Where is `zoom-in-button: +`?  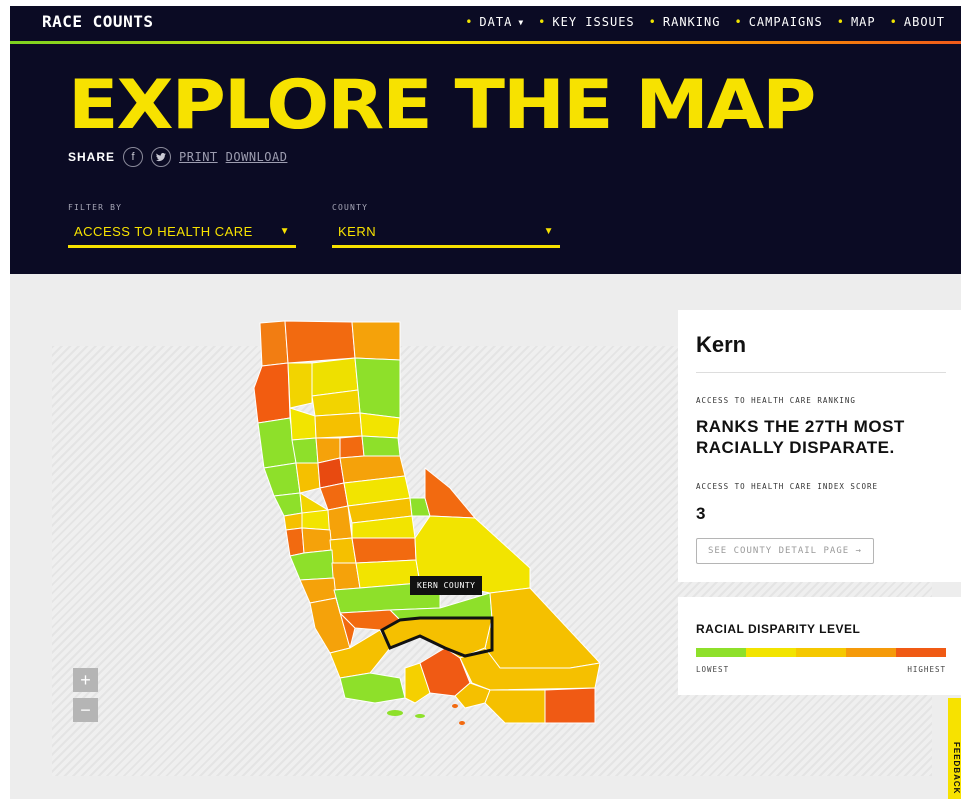 zoom-in-button: + is located at coordinates (85, 680).